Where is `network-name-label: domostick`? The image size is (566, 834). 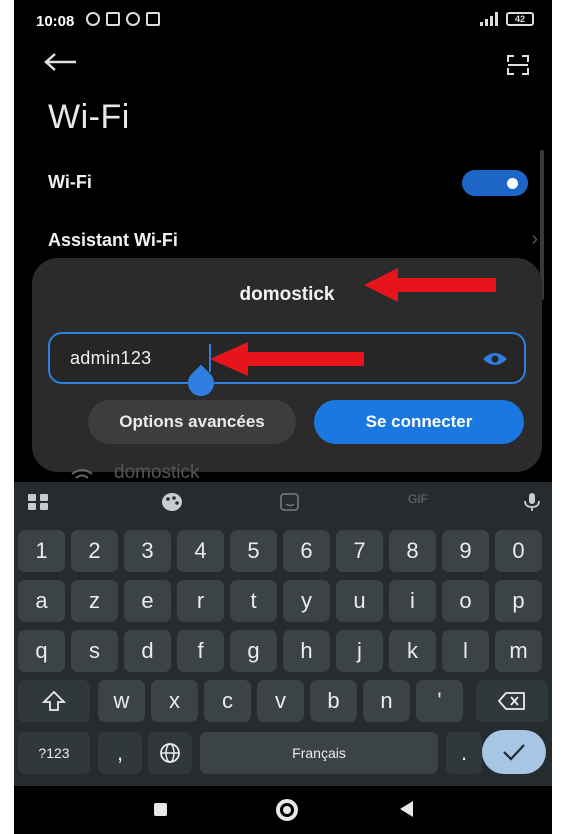 network-name-label: domostick is located at coordinates (157, 472).